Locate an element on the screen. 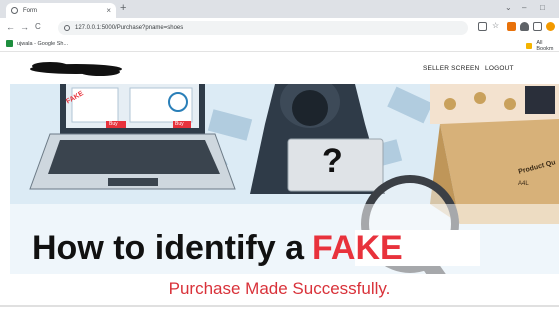  maximize-button: □ is located at coordinates (542, 7).